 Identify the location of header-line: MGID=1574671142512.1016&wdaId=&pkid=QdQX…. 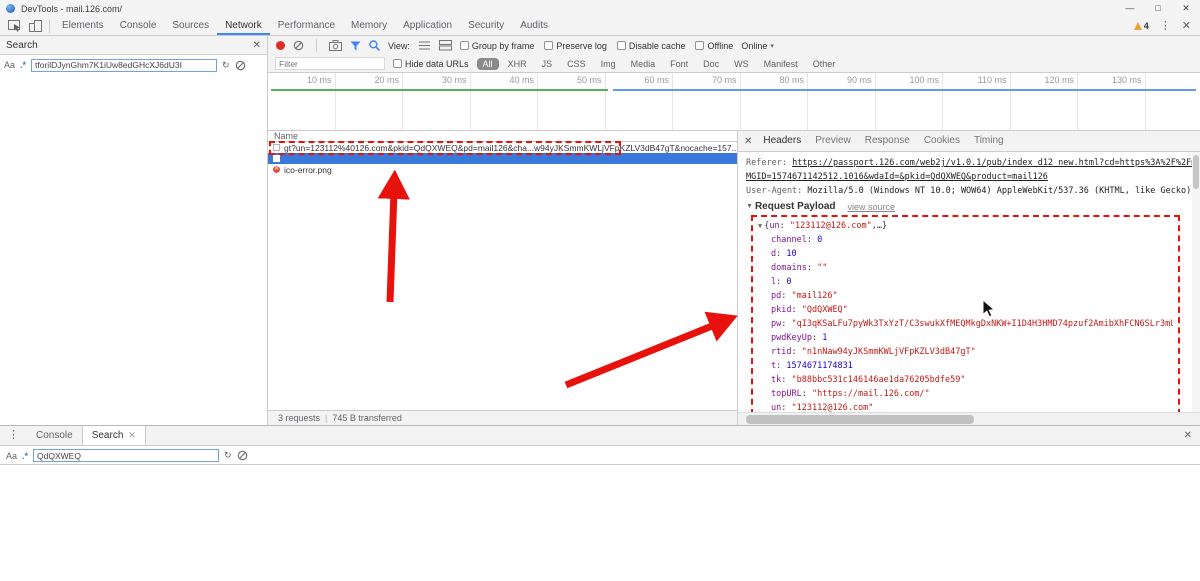
(969, 177).